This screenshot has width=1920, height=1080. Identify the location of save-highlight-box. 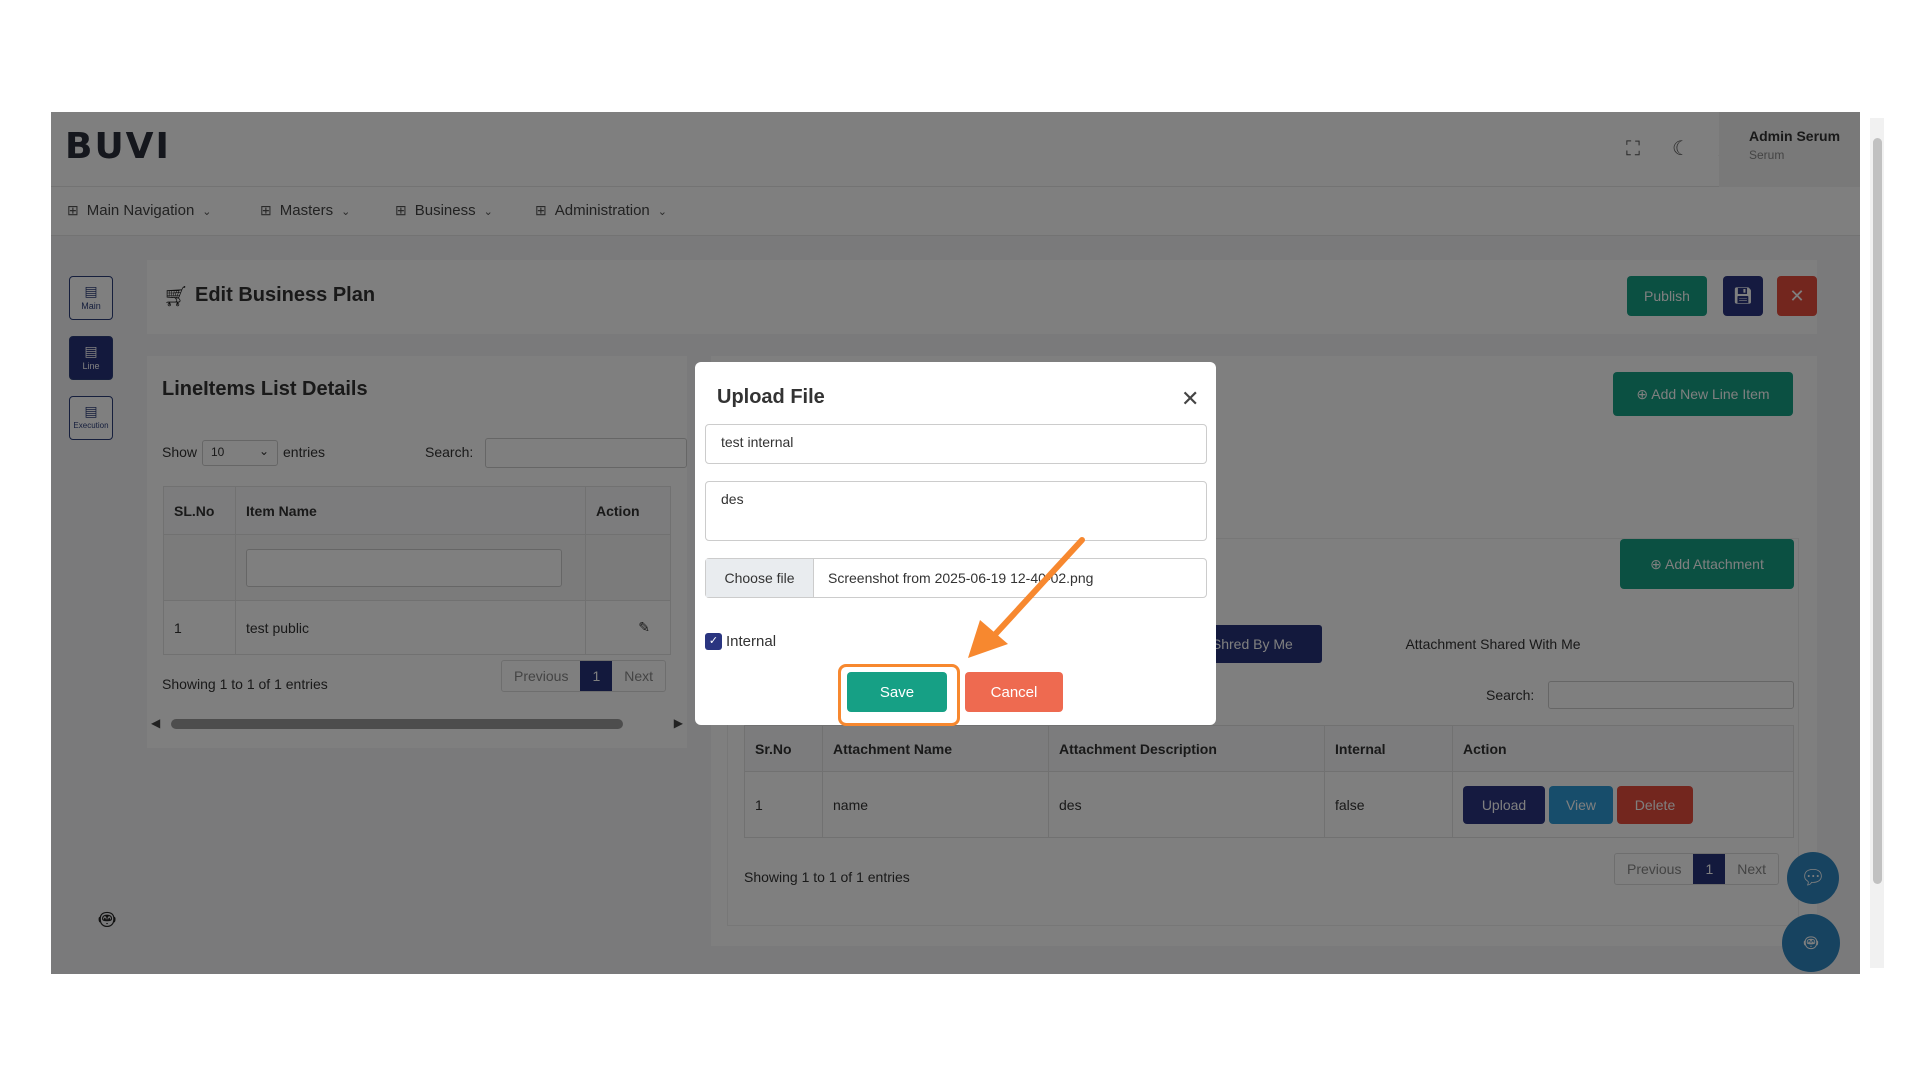
(899, 695).